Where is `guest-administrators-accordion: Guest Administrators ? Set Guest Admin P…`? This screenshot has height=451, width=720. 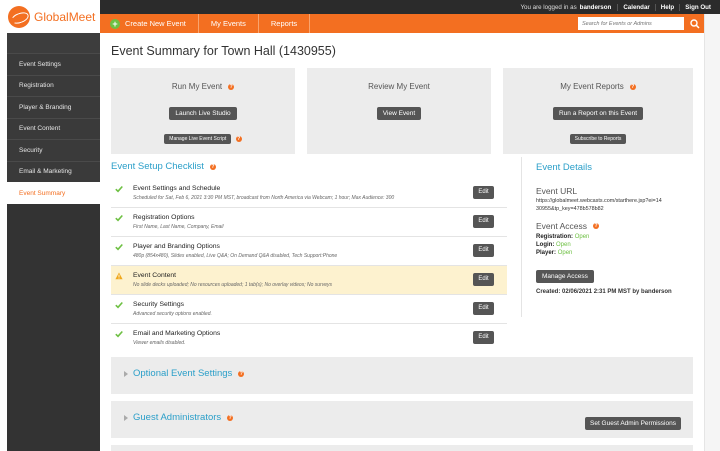 guest-administrators-accordion: Guest Administrators ? Set Guest Admin P… is located at coordinates (402, 419).